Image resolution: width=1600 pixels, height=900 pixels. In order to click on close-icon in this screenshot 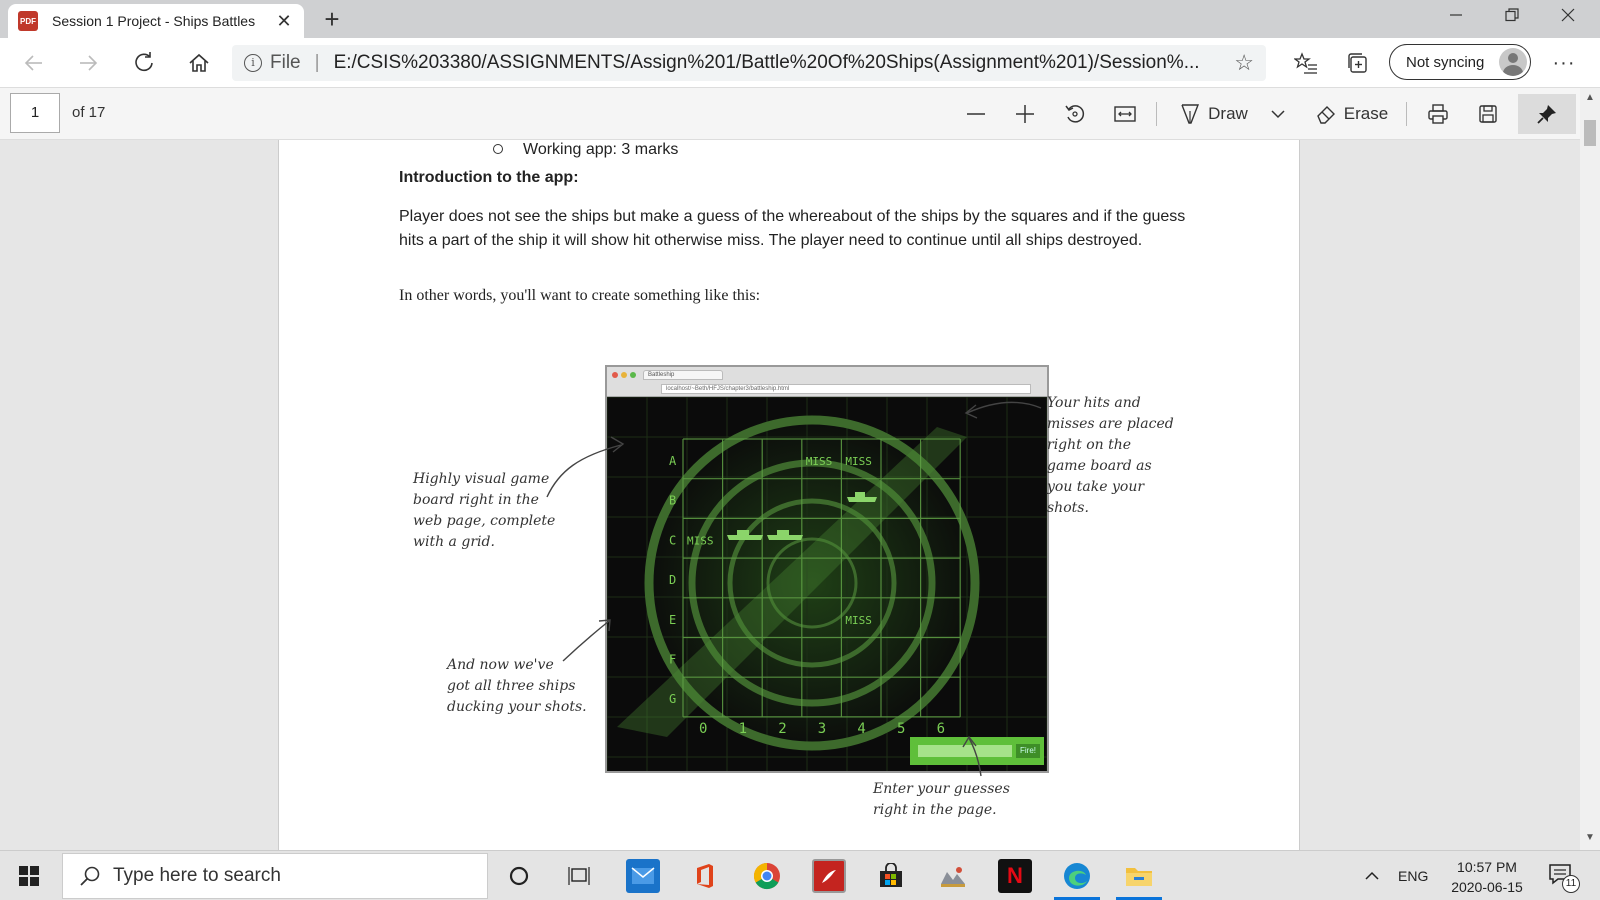, I will do `click(1568, 15)`.